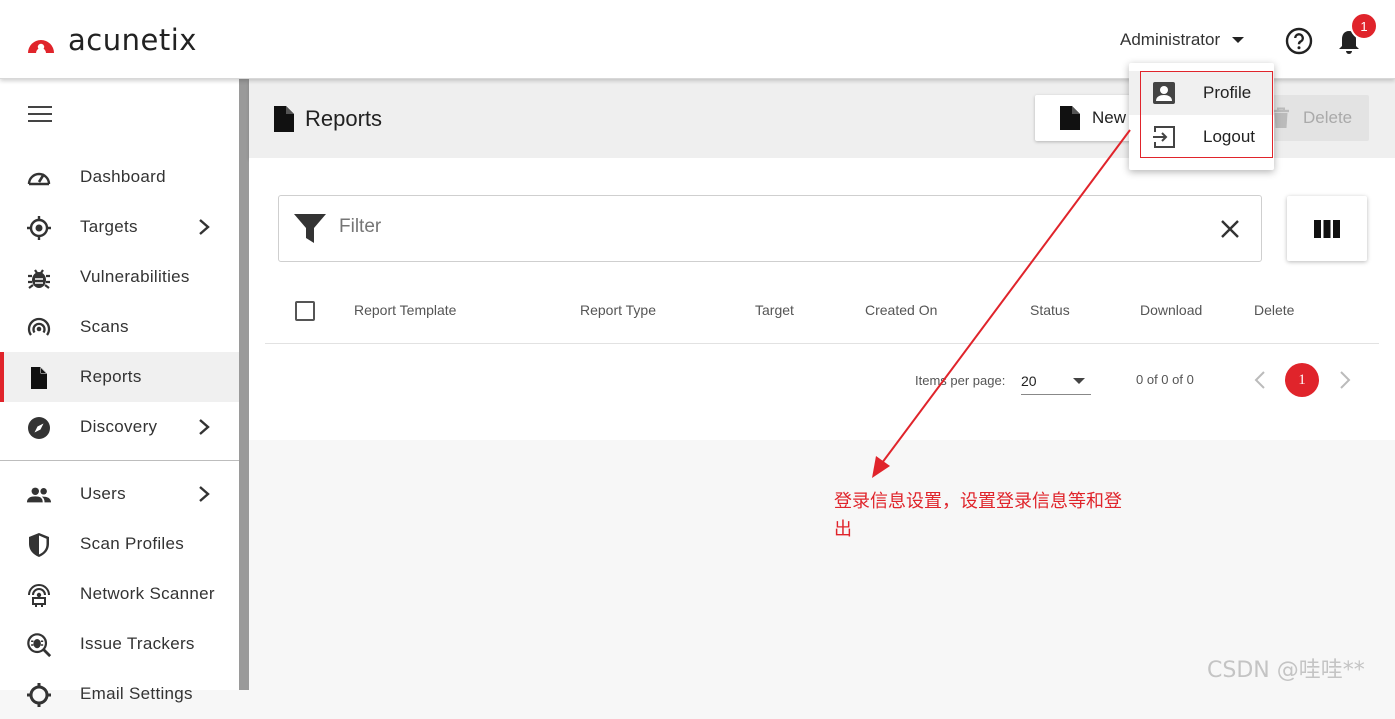 This screenshot has width=1395, height=719. Describe the element at coordinates (39, 695) in the screenshot. I see `email-settings-icon` at that location.